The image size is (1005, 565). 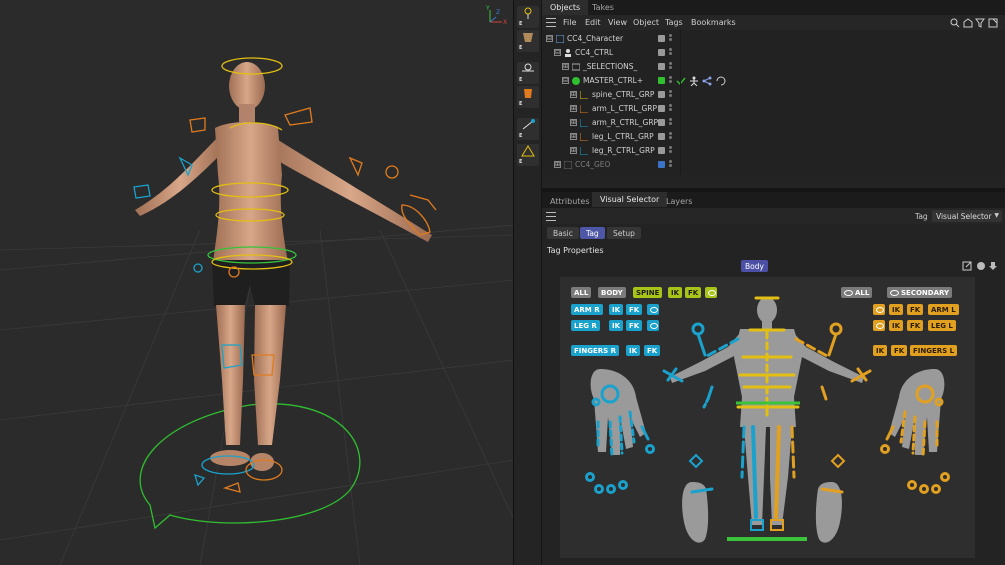 What do you see at coordinates (505, 22) in the screenshot?
I see `svg-text: X` at bounding box center [505, 22].